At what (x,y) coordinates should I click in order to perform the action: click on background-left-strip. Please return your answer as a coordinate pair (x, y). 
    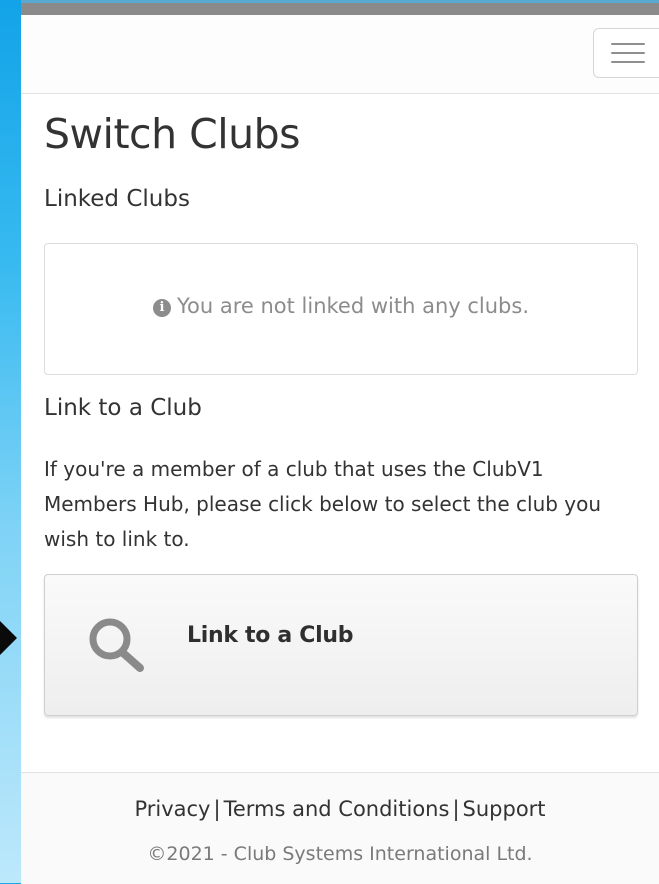
    Looking at the image, I should click on (10, 441).